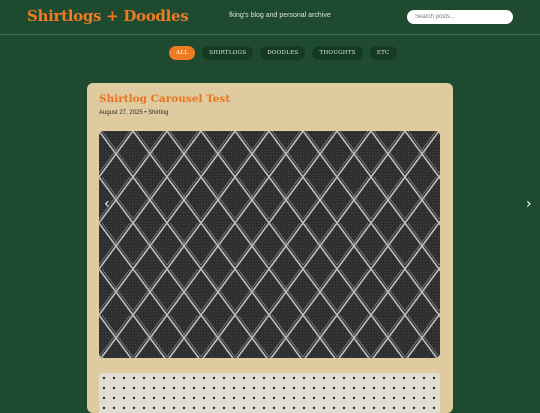 The width and height of the screenshot is (540, 413). What do you see at coordinates (280, 15) in the screenshot?
I see `site-tagline: fking's blog and personal archive` at bounding box center [280, 15].